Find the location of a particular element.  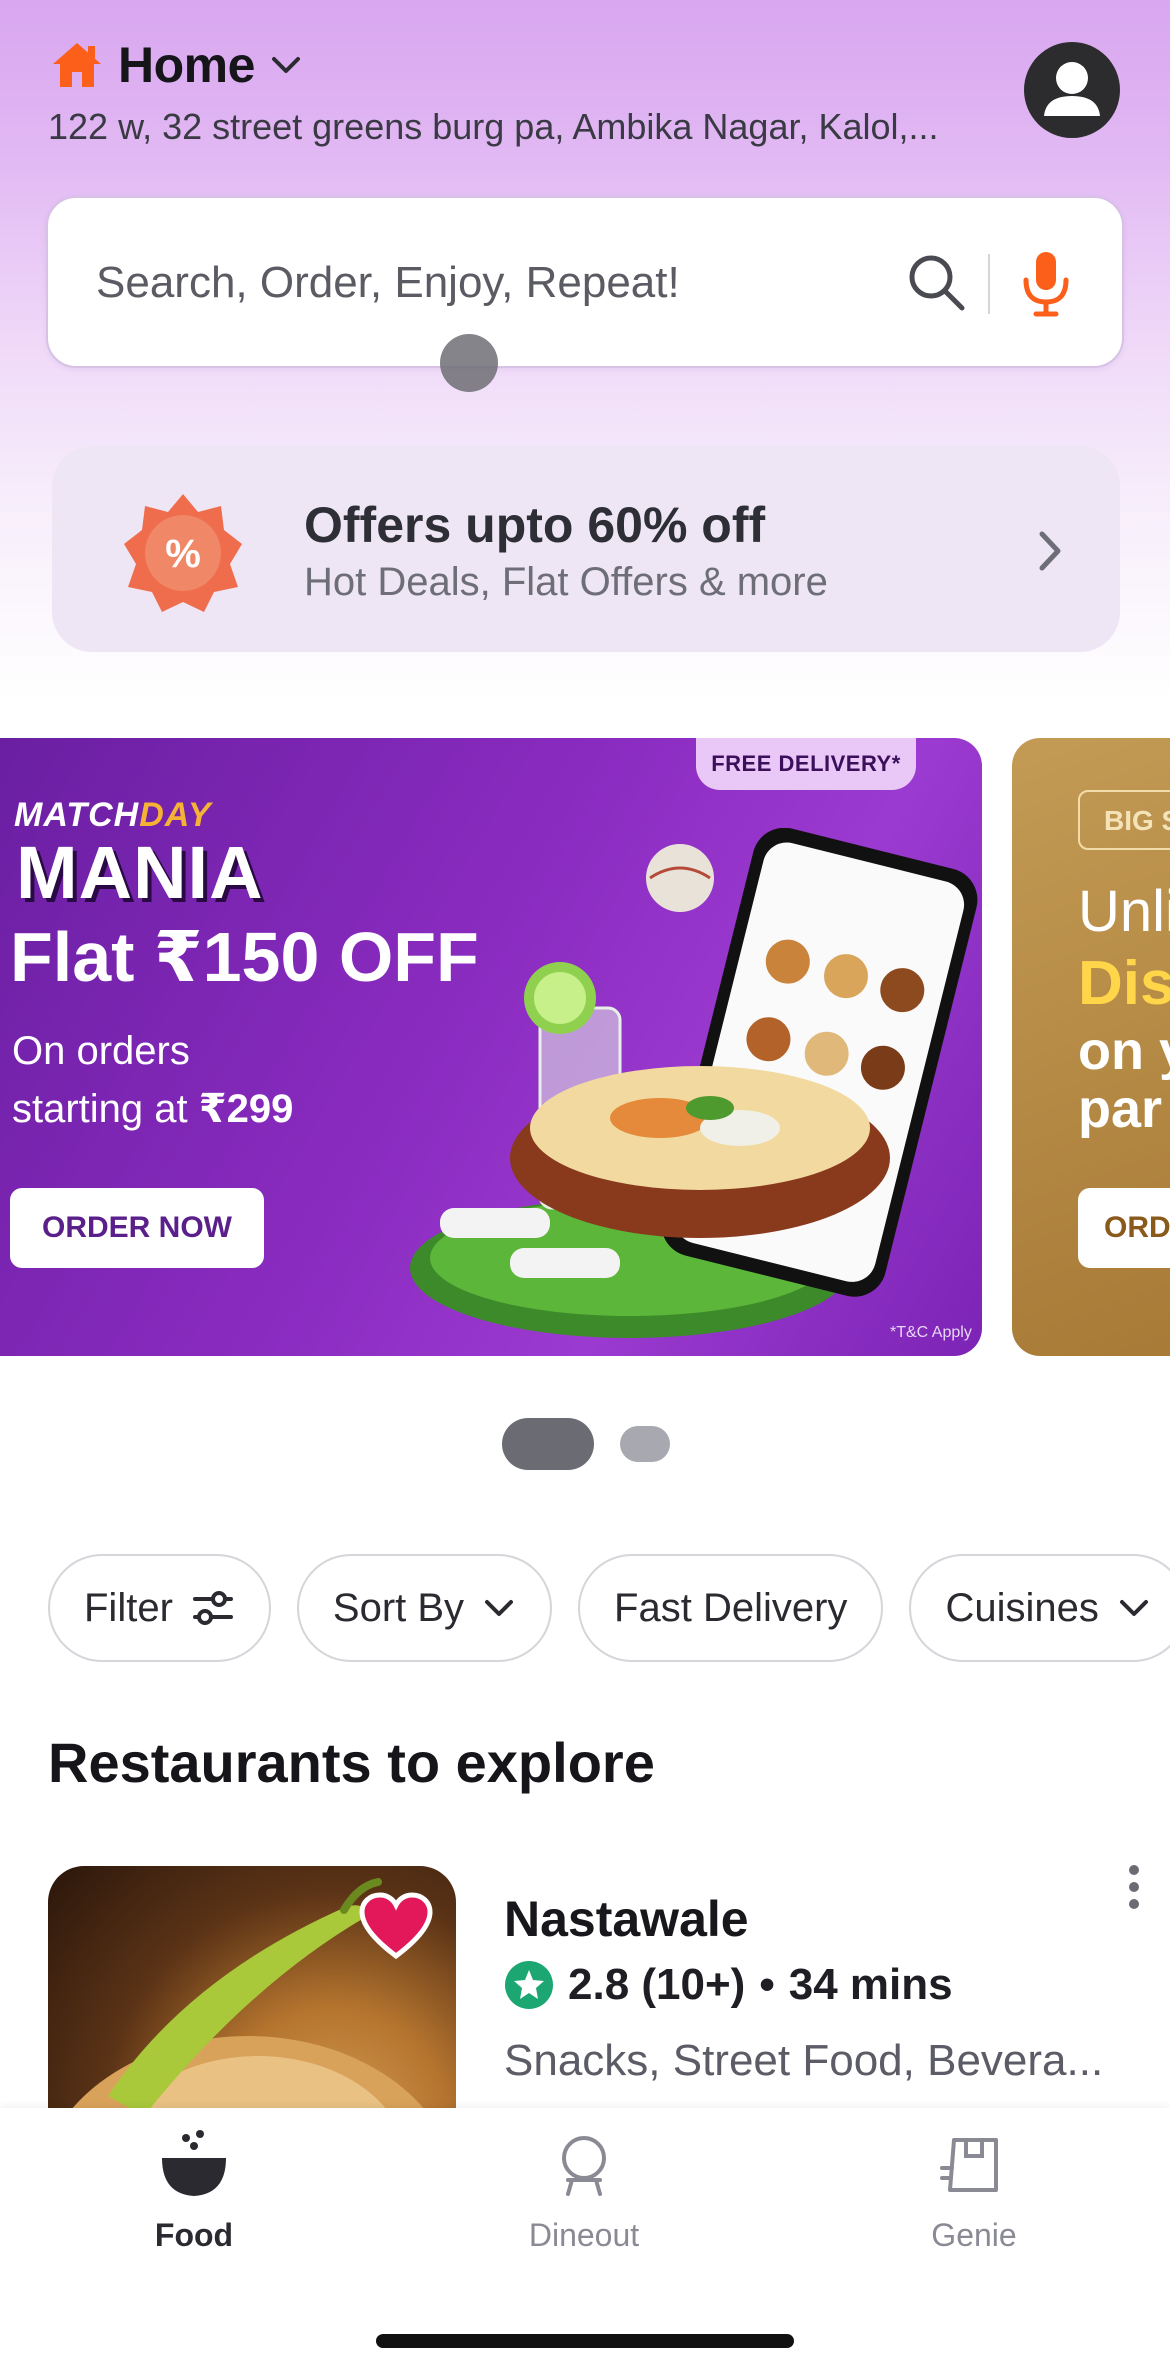

mic-icon is located at coordinates (1046, 284).